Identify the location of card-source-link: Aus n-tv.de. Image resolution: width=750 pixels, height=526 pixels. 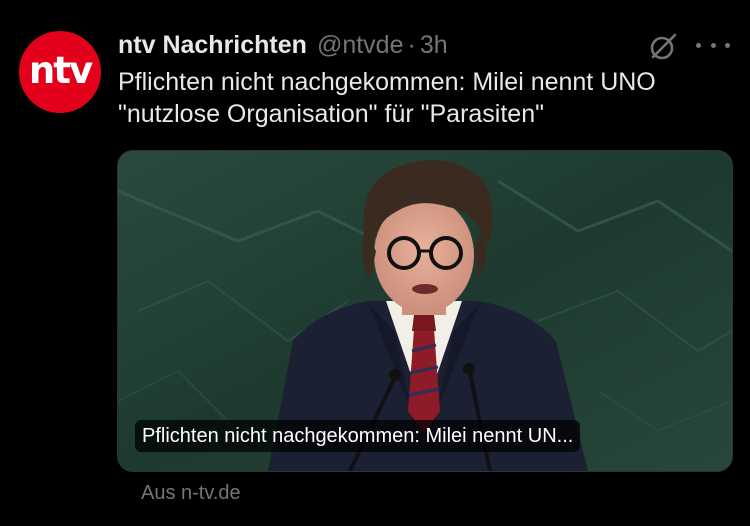
(191, 493).